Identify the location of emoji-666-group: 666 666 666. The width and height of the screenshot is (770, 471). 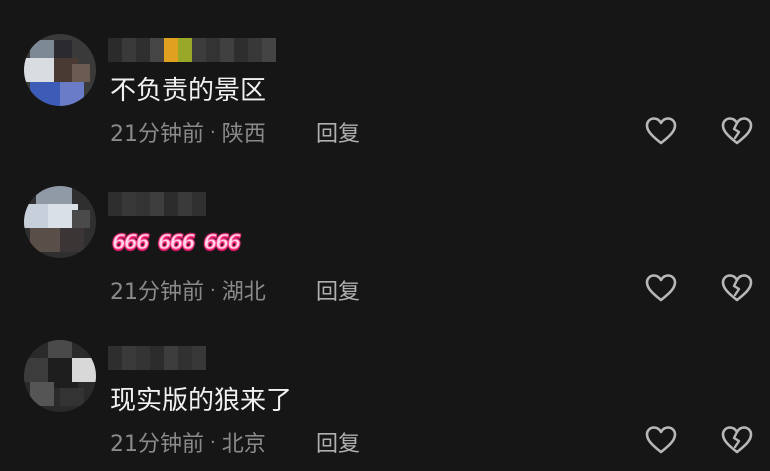
(176, 242).